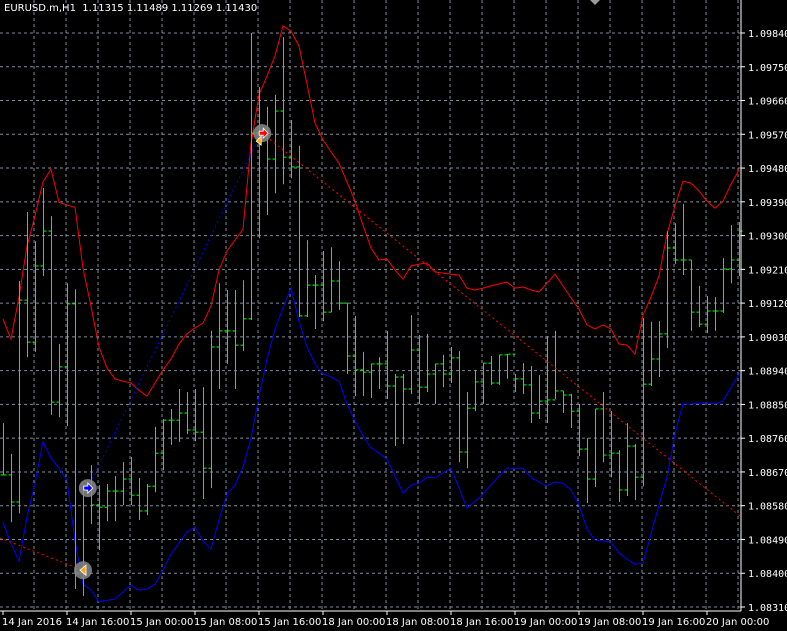  Describe the element at coordinates (767, 68) in the screenshot. I see `price-label: 1.09750` at that location.